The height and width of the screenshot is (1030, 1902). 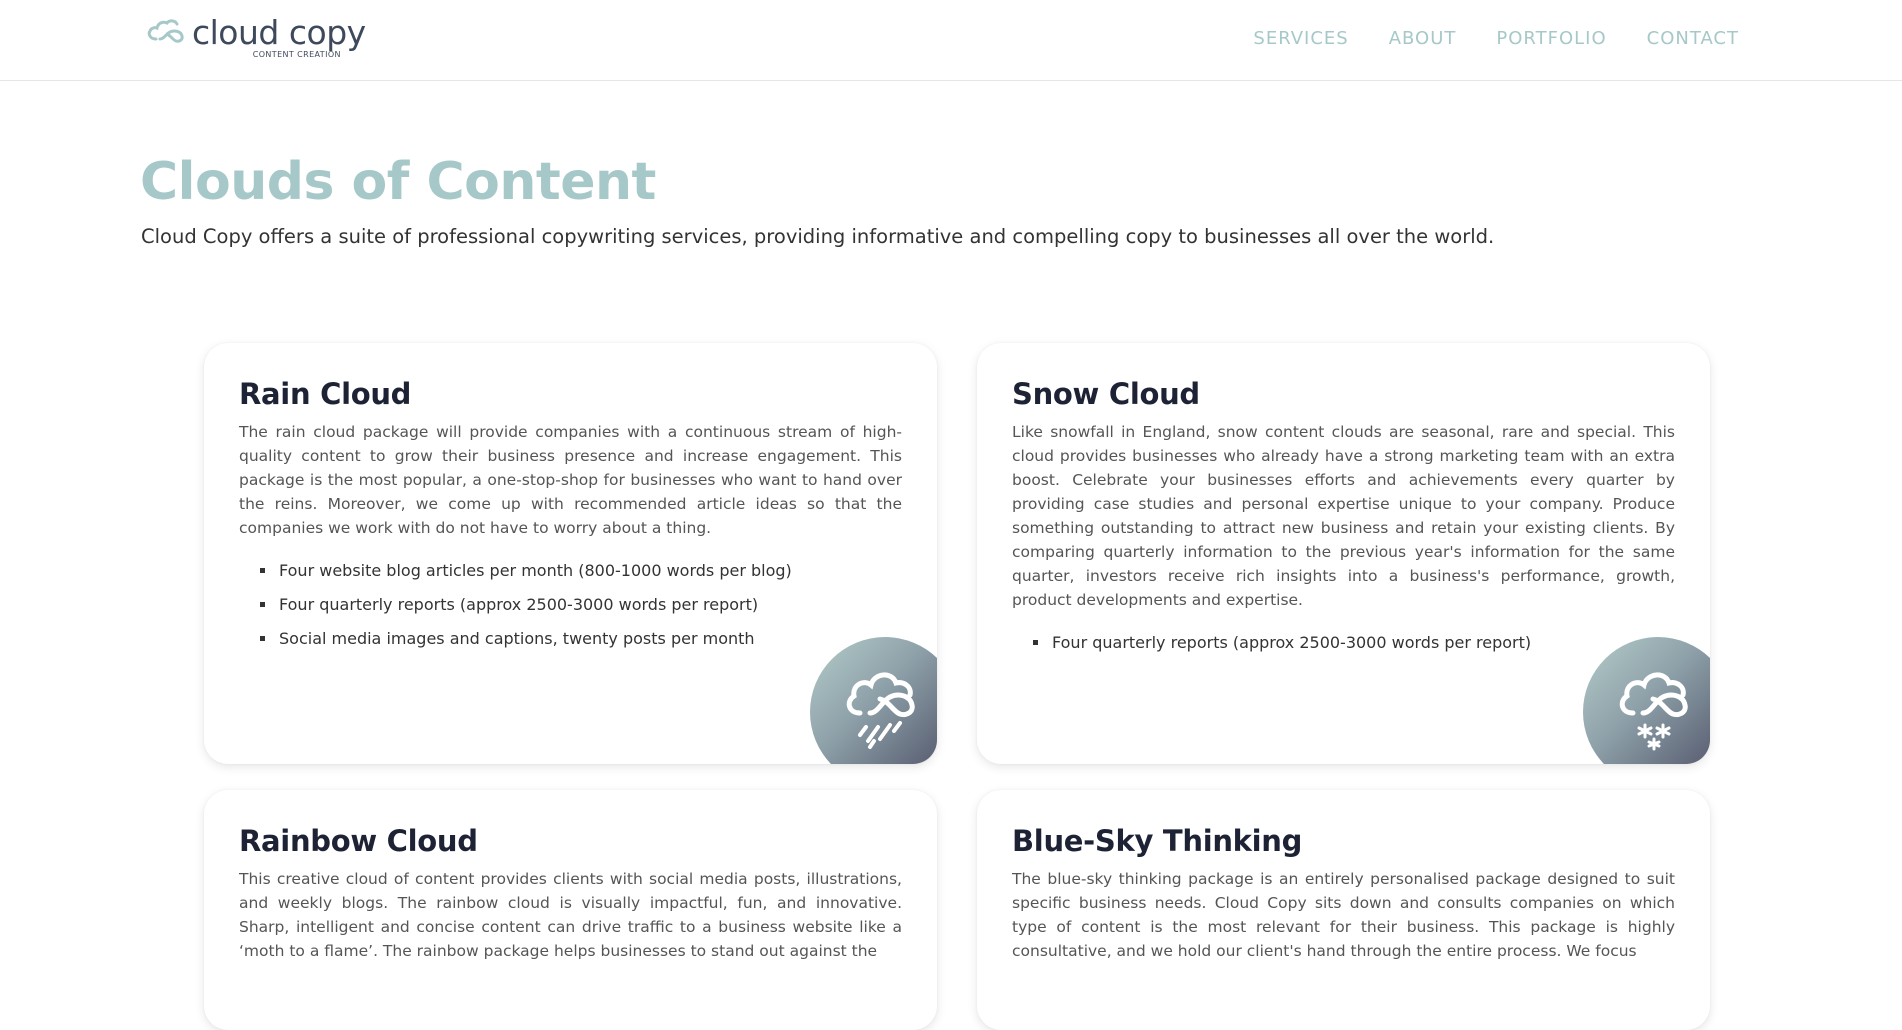 I want to click on card-title: Rainbow Cloud, so click(x=358, y=841).